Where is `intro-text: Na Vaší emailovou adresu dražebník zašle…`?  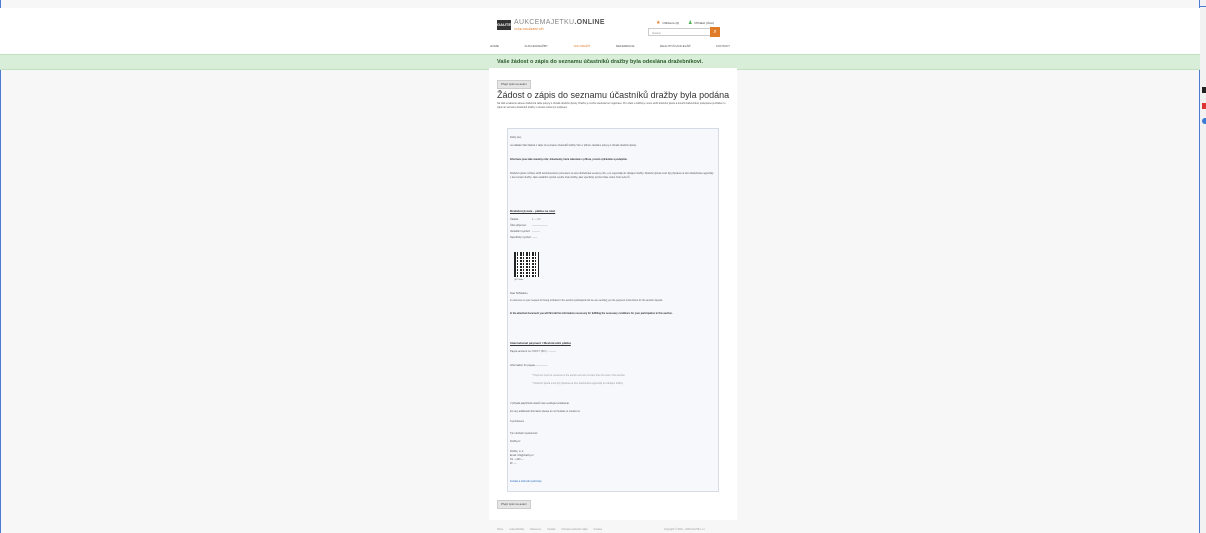
intro-text: Na Vaší emailovou adresu dražebník zašle… is located at coordinates (611, 105).